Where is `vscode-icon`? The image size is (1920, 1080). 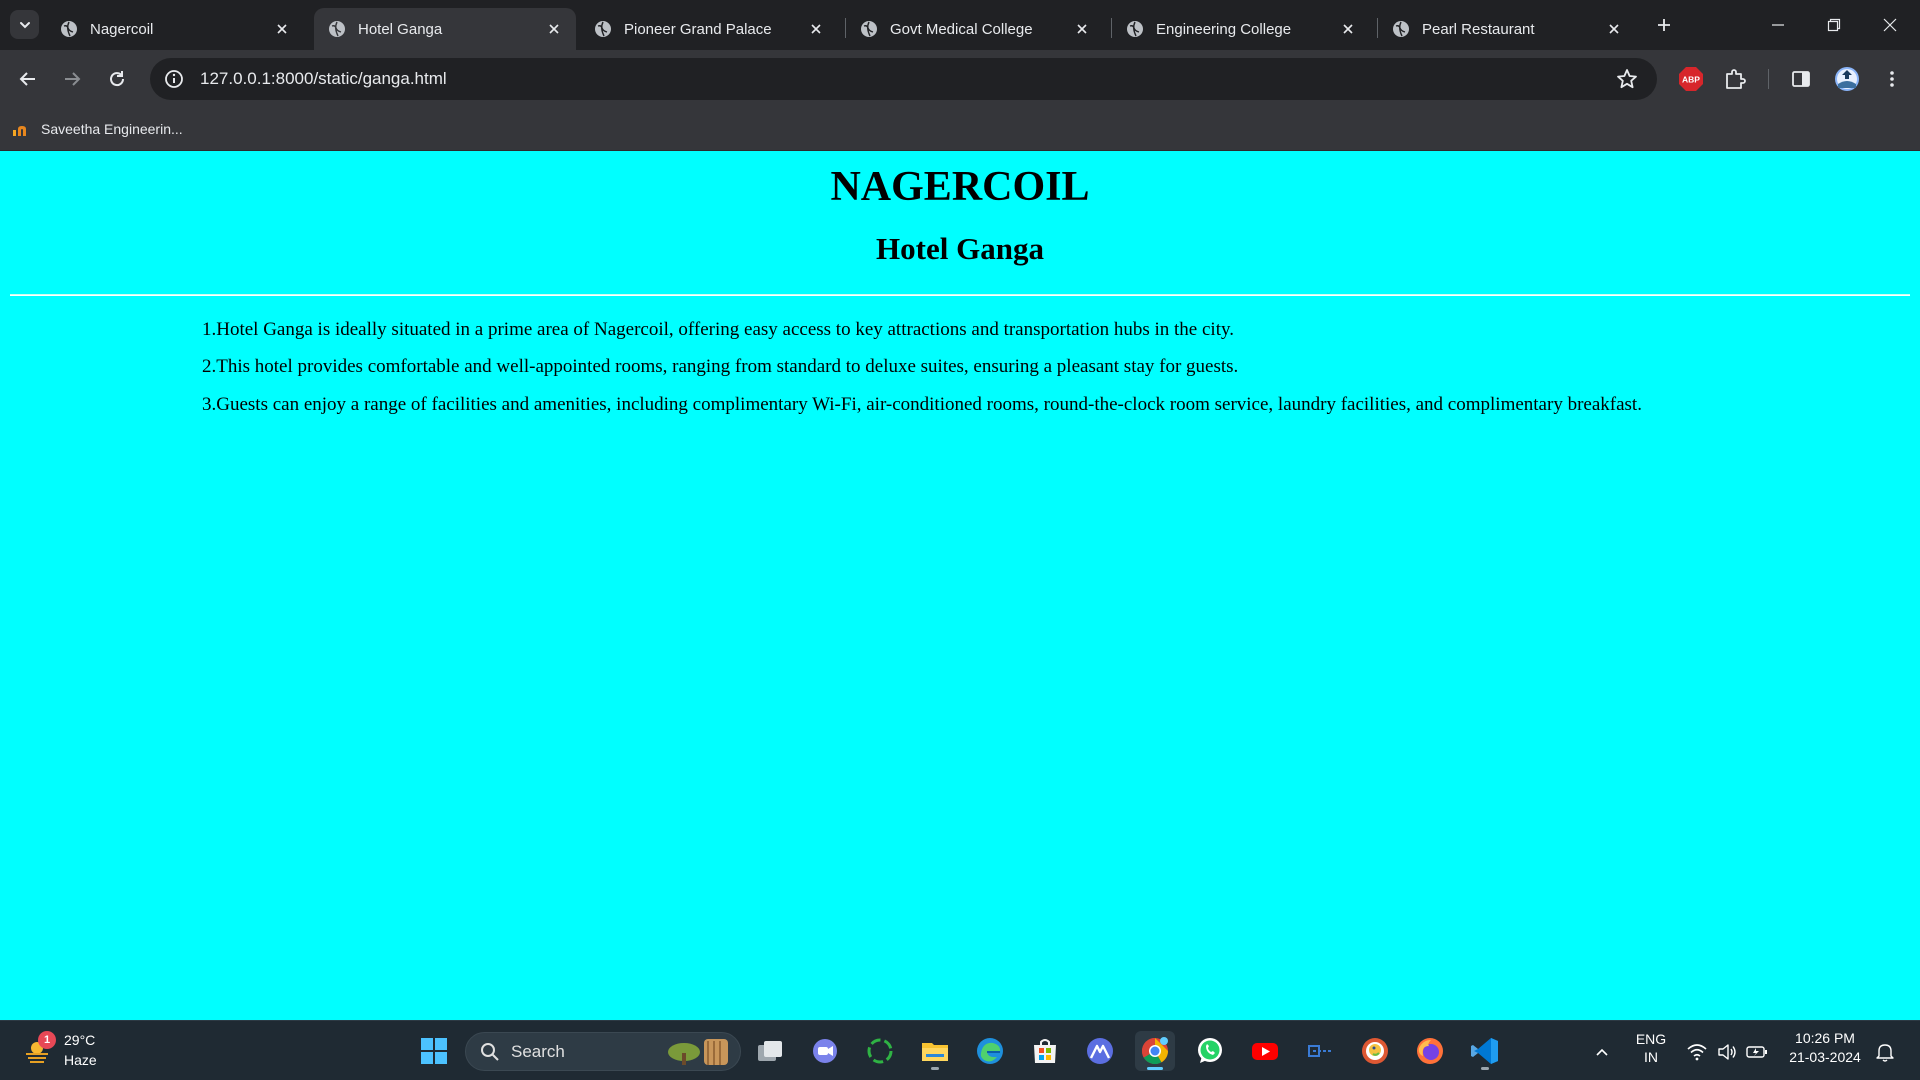
vscode-icon is located at coordinates (1484, 1051).